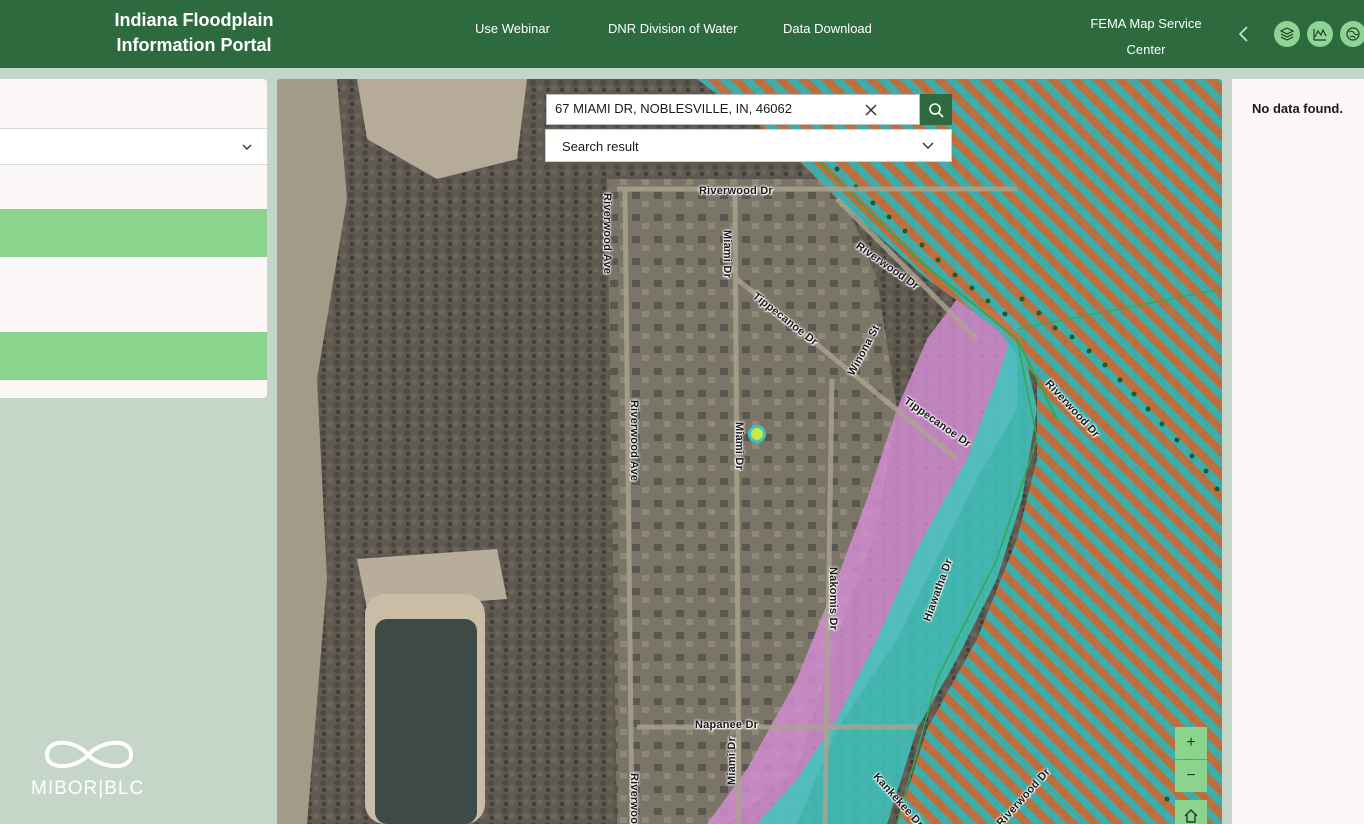 This screenshot has width=1364, height=824. What do you see at coordinates (1287, 34) in the screenshot?
I see `layers-icon` at bounding box center [1287, 34].